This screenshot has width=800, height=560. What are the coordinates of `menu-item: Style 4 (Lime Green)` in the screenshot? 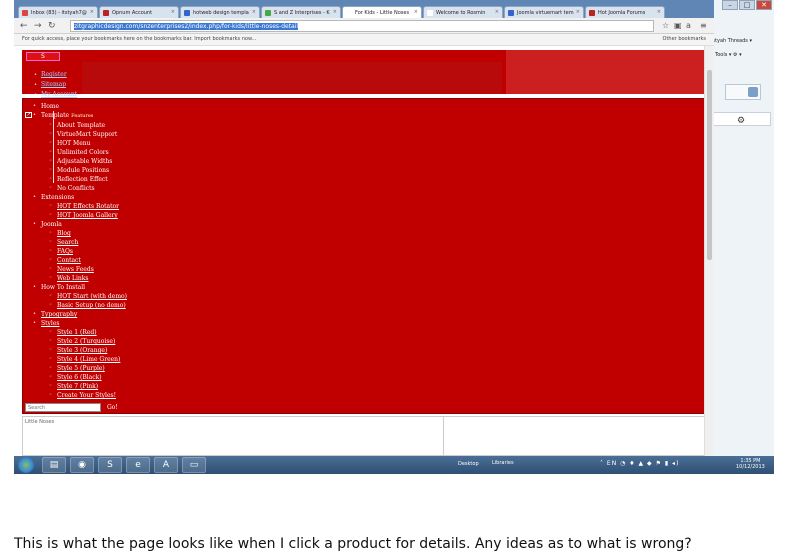 It's located at (80, 359).